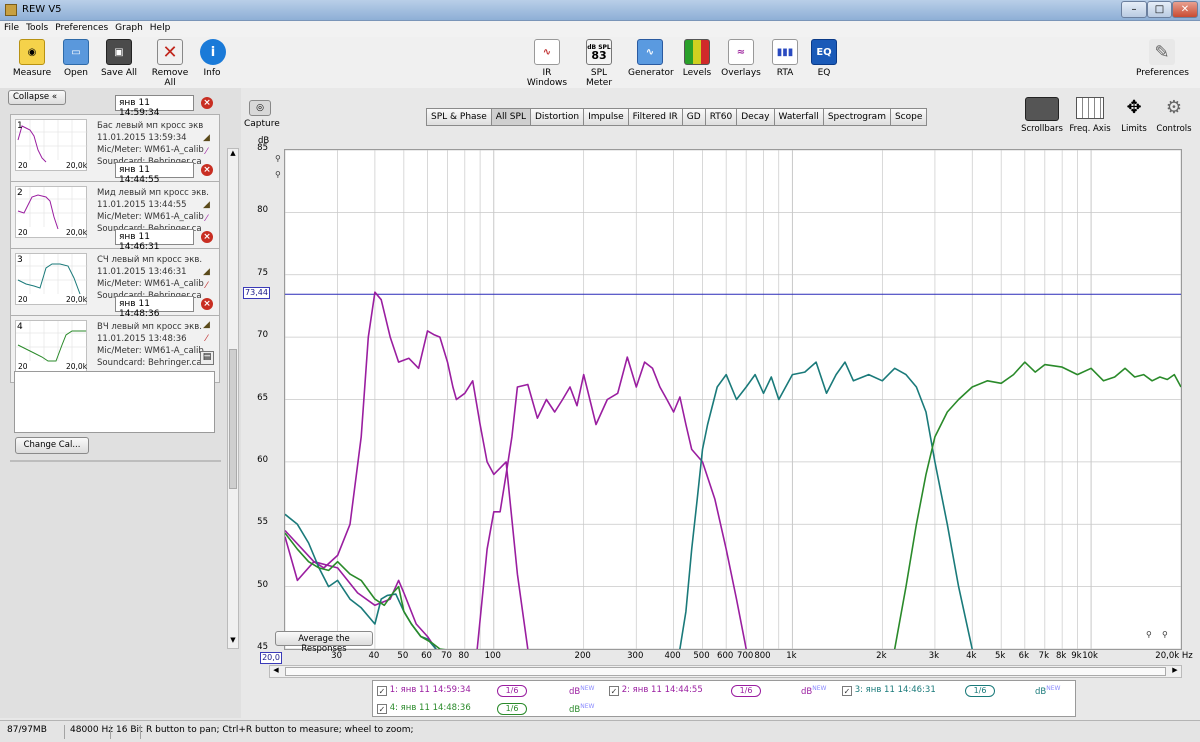 Image resolution: width=1200 pixels, height=742 pixels. What do you see at coordinates (599, 63) in the screenshot?
I see `spl-meter-button: dB SPL 83 SPL Meter` at bounding box center [599, 63].